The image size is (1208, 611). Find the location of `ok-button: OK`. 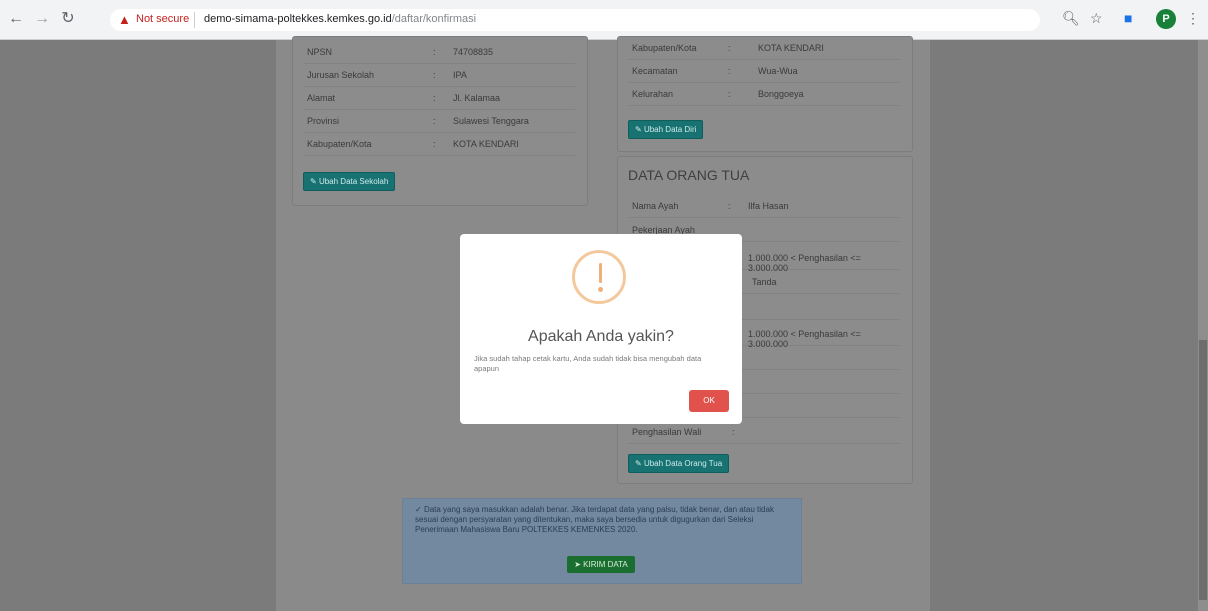

ok-button: OK is located at coordinates (709, 401).